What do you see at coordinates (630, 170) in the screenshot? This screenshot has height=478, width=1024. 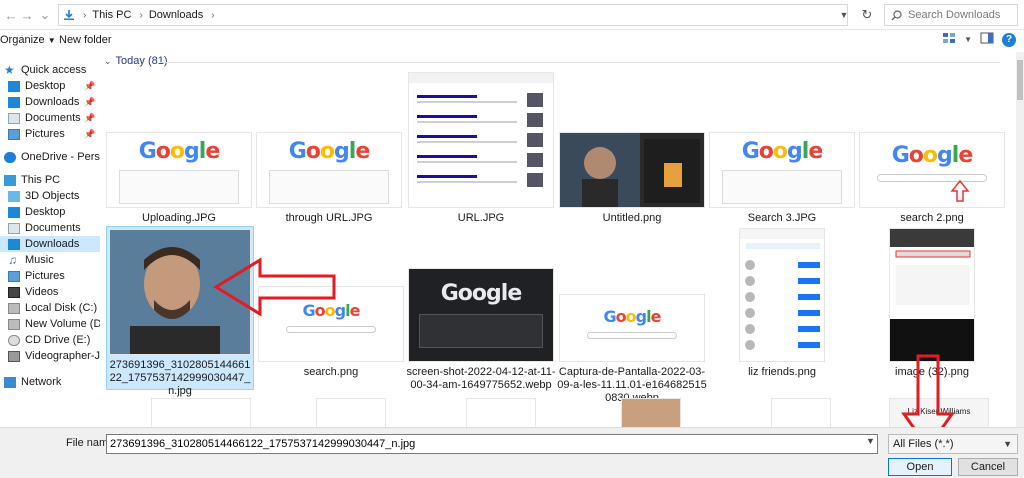 I see `photo-preview` at bounding box center [630, 170].